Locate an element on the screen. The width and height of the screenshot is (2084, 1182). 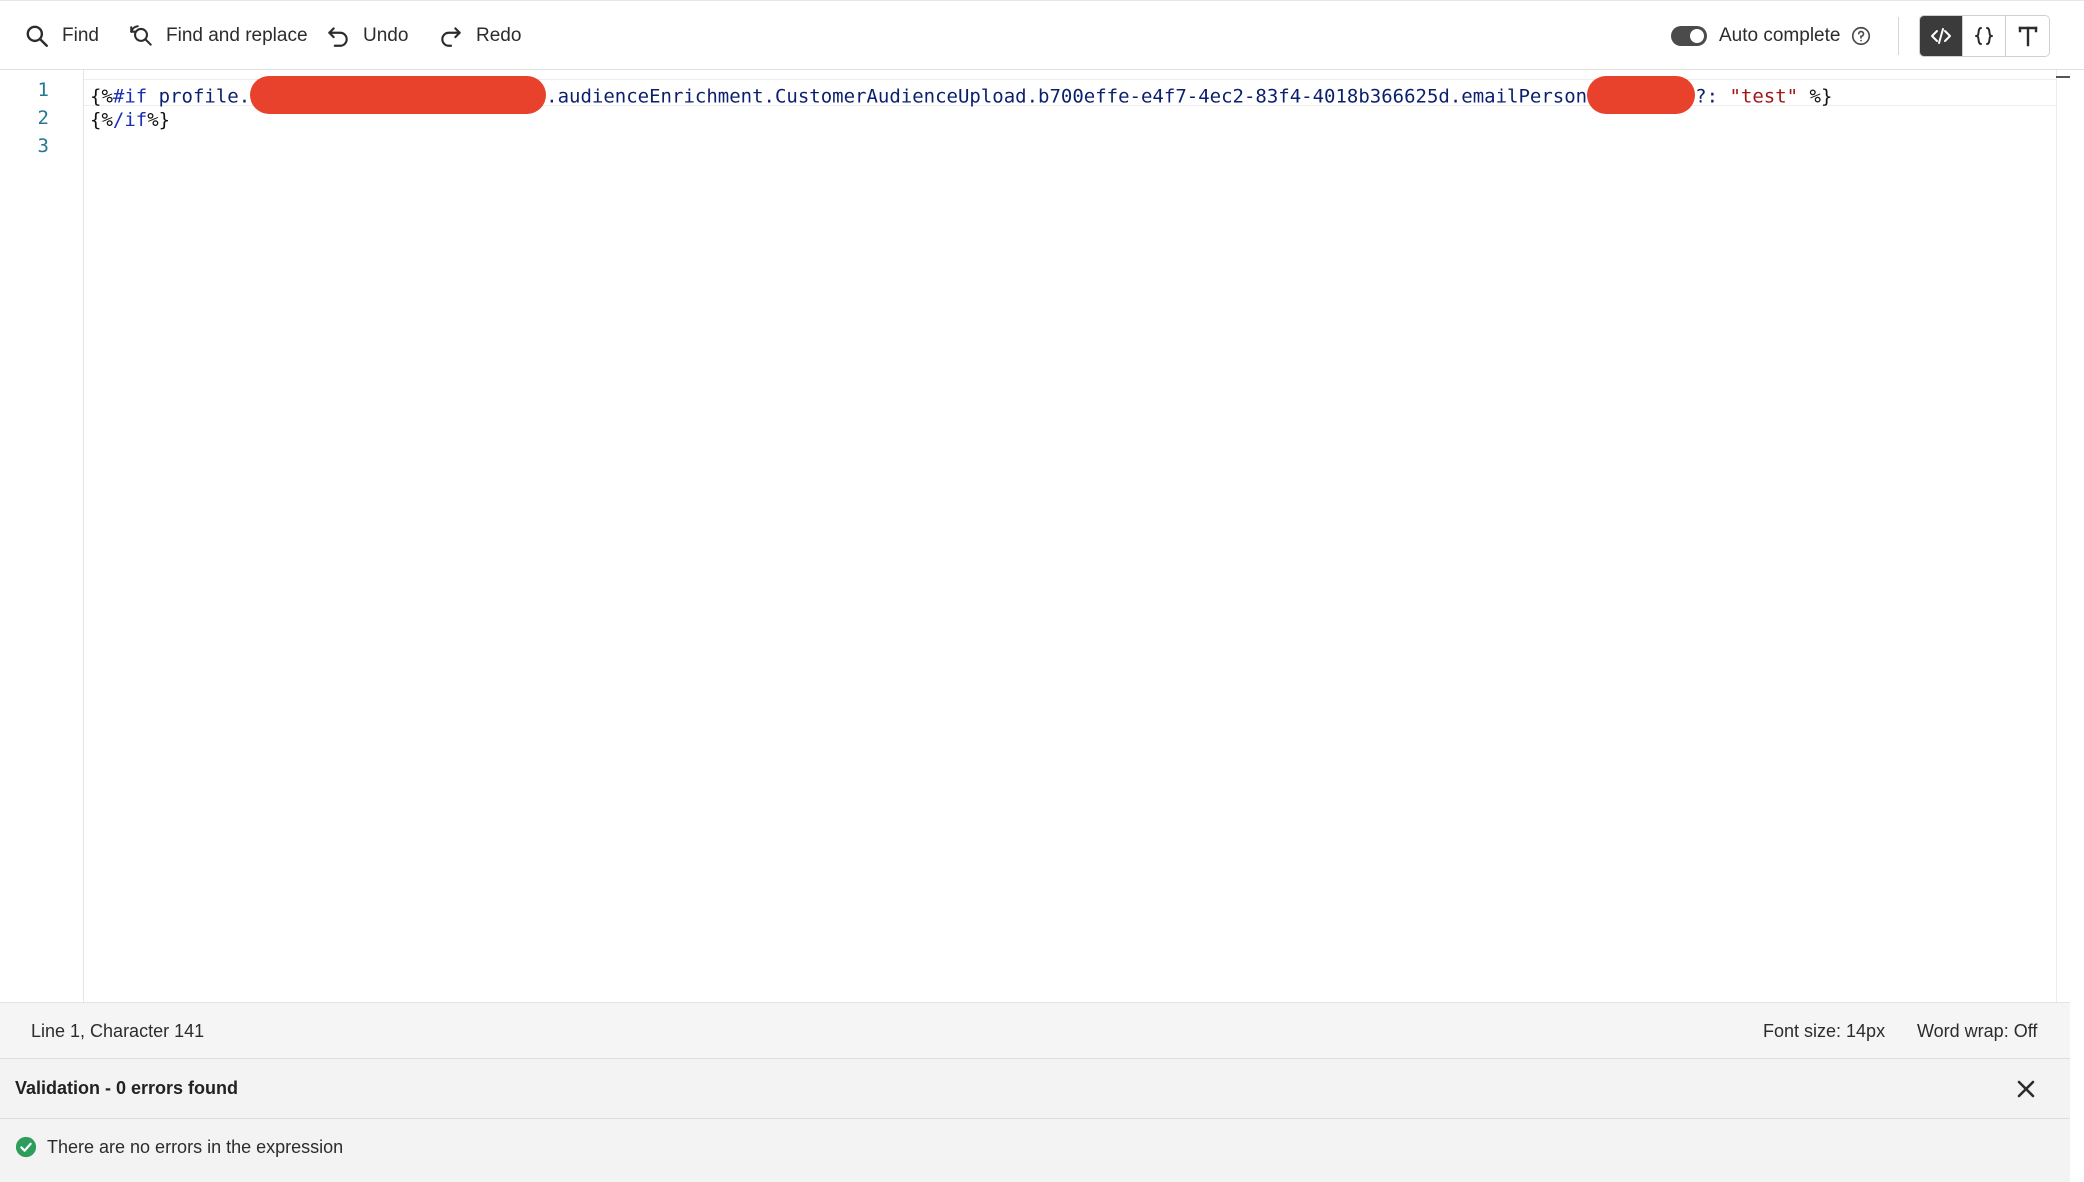
undo-icon is located at coordinates (338, 37).